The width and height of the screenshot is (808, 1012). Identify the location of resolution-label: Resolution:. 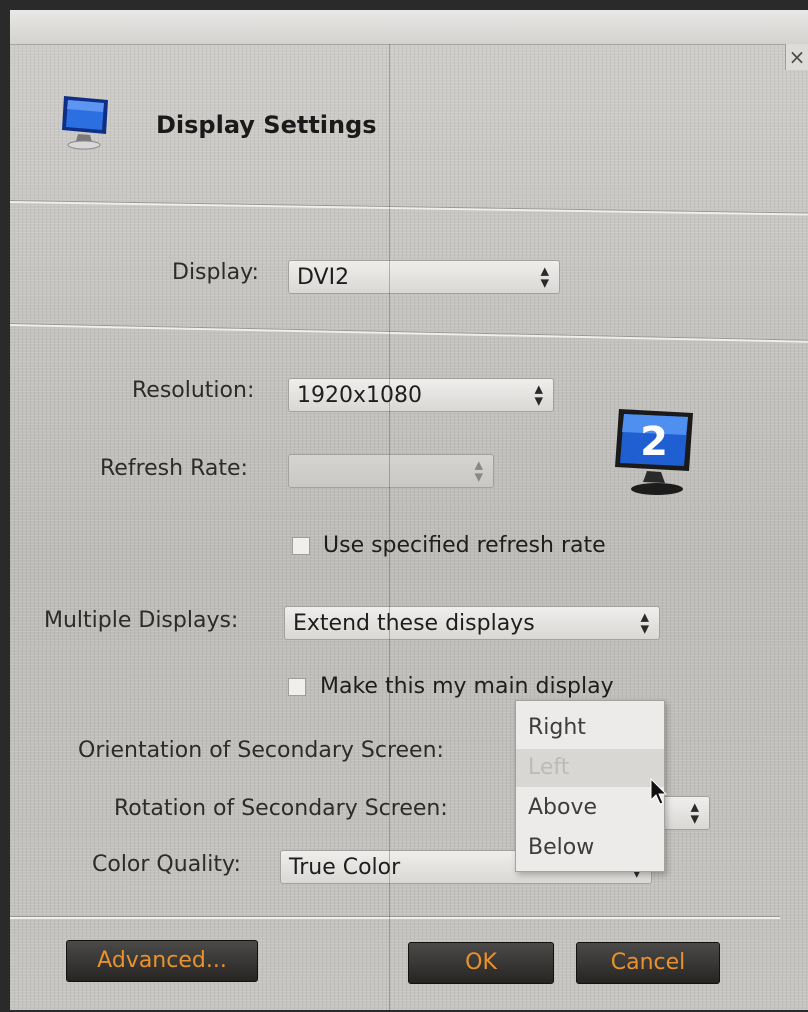
(193, 390).